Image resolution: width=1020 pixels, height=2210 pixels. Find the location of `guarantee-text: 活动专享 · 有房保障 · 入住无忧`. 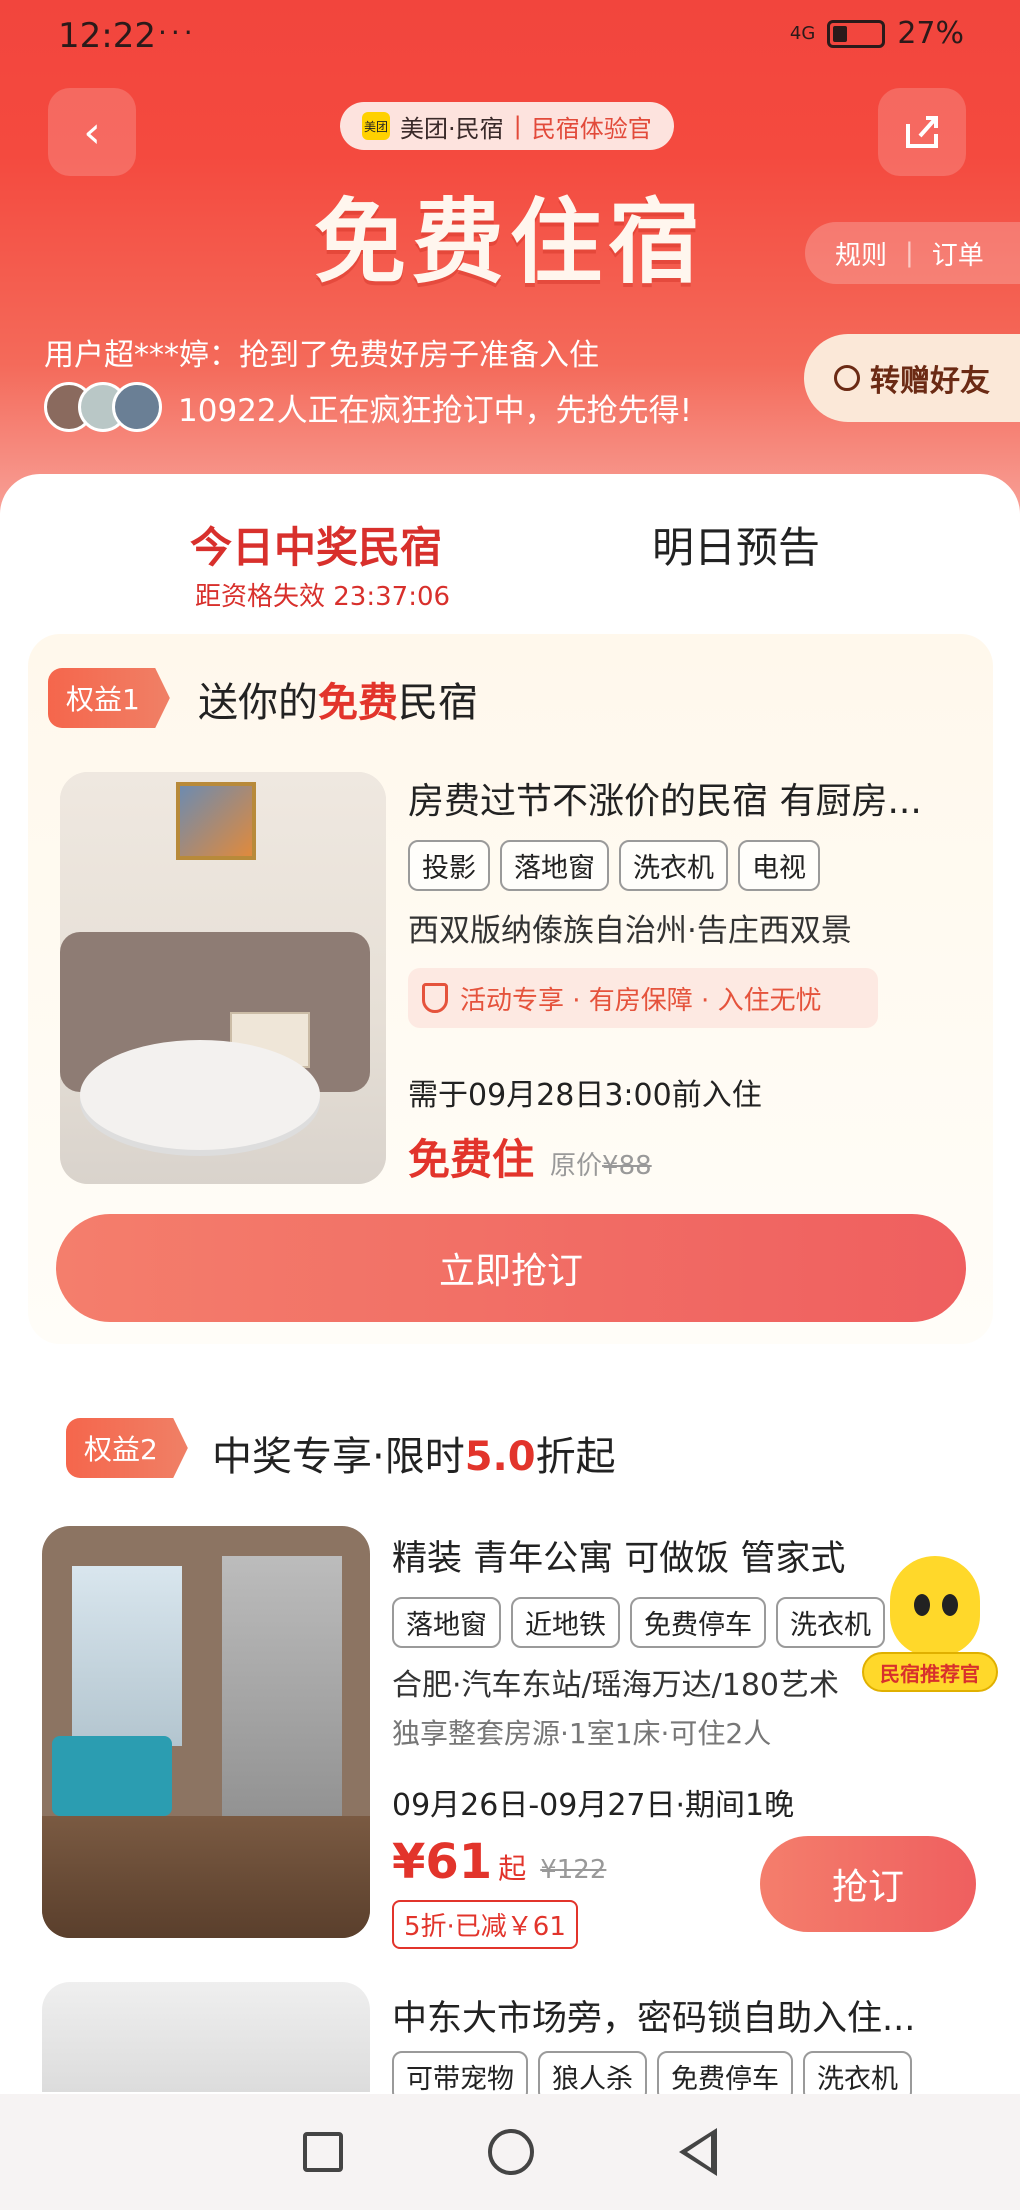

guarantee-text: 活动专享 · 有房保障 · 入住无忧 is located at coordinates (641, 1000).